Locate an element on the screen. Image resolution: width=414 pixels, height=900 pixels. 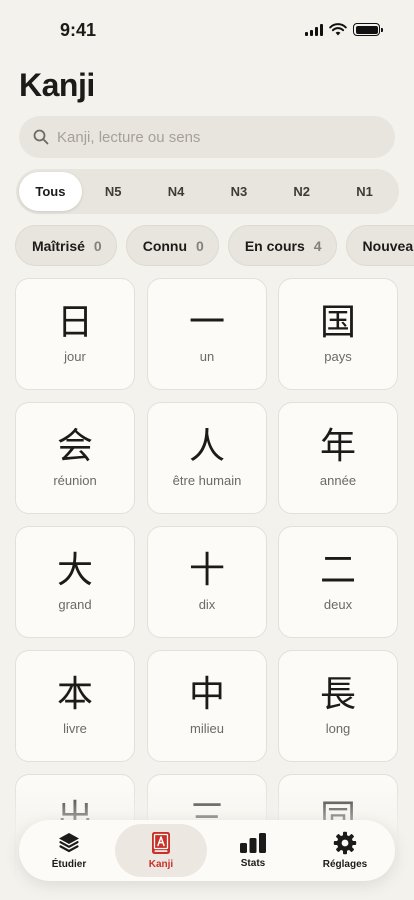
filter-chip-label: Connu is located at coordinates (165, 245).